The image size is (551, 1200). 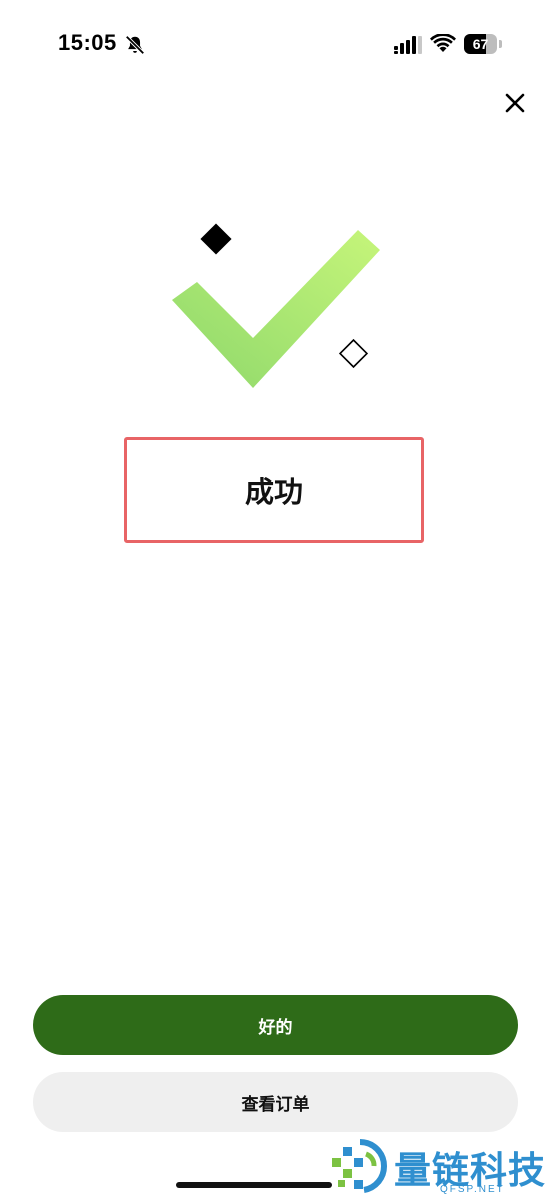 I want to click on view-order-button-label: 查看订单, so click(x=275, y=1104).